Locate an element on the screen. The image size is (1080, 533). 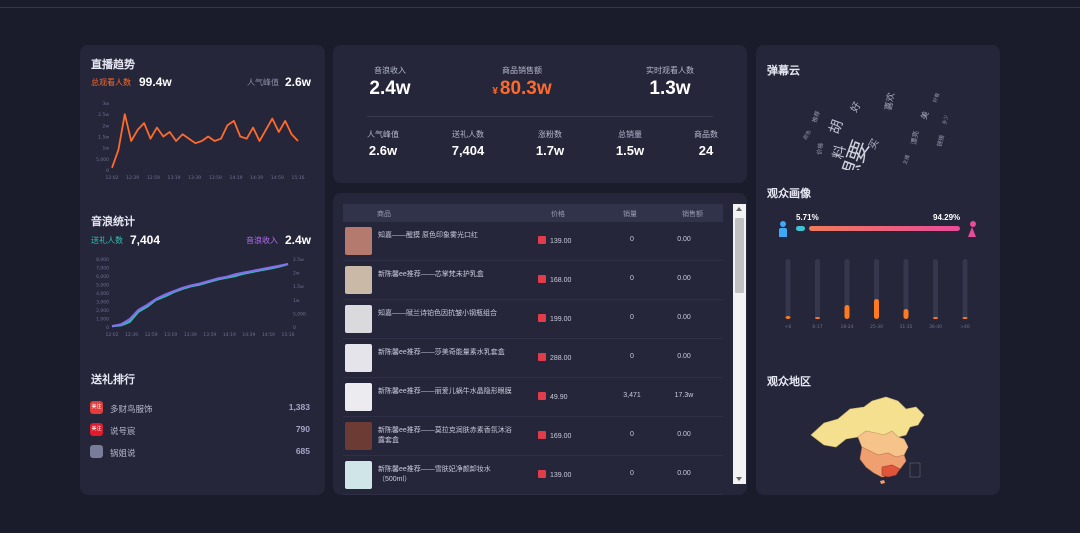
gift-x-tick: 14:59 is located at coordinates (268, 335).